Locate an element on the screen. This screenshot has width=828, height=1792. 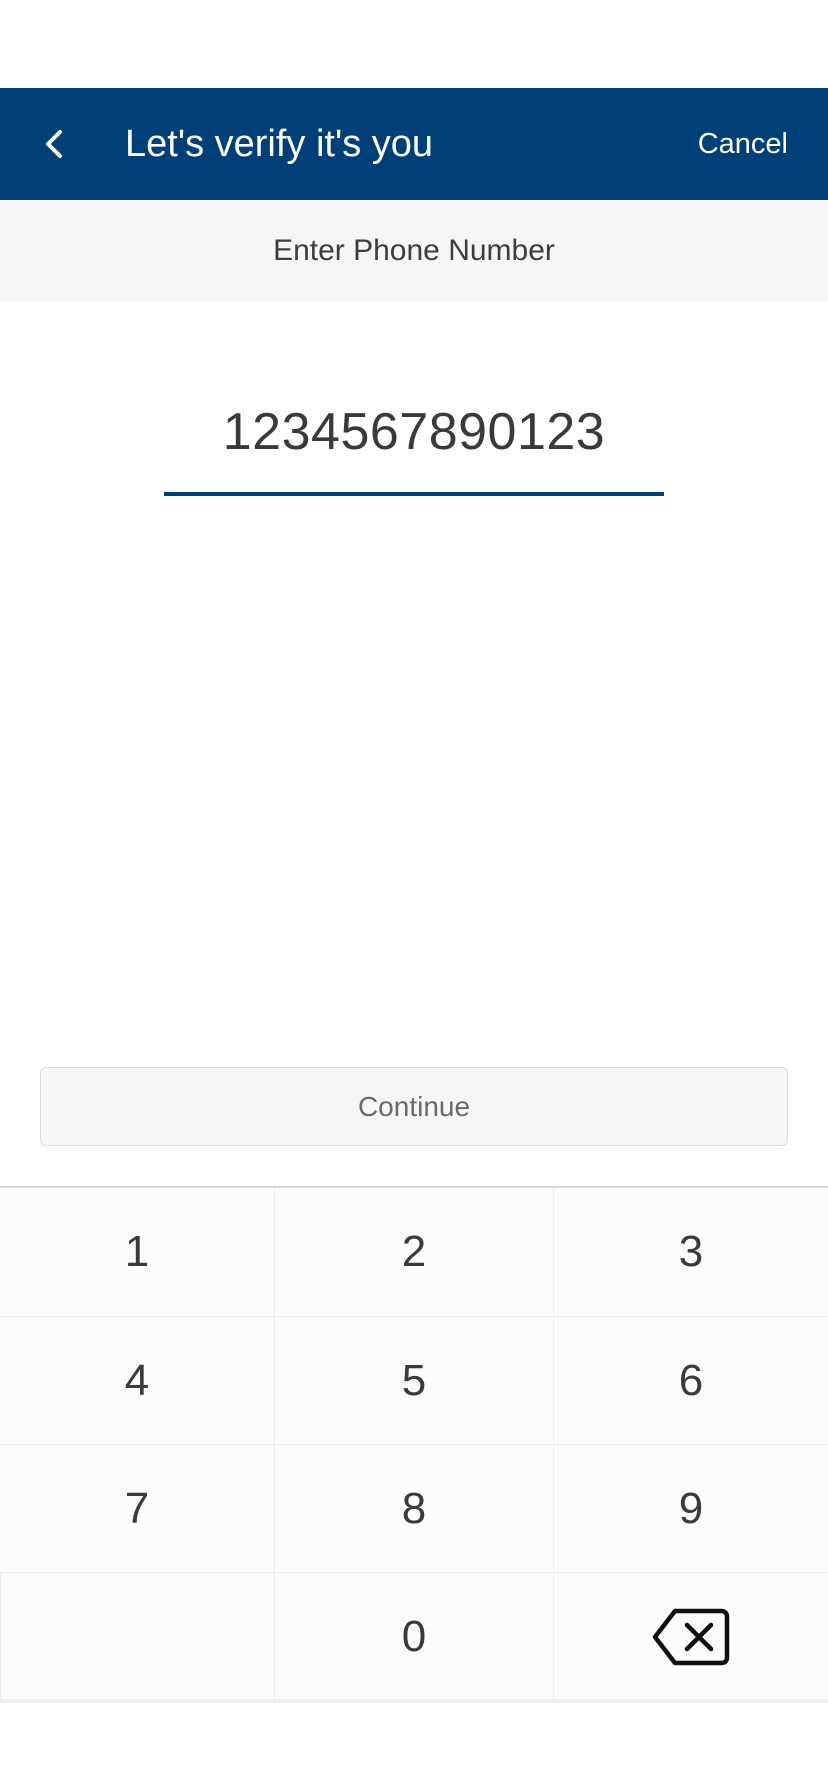
backspace-icon is located at coordinates (691, 1637).